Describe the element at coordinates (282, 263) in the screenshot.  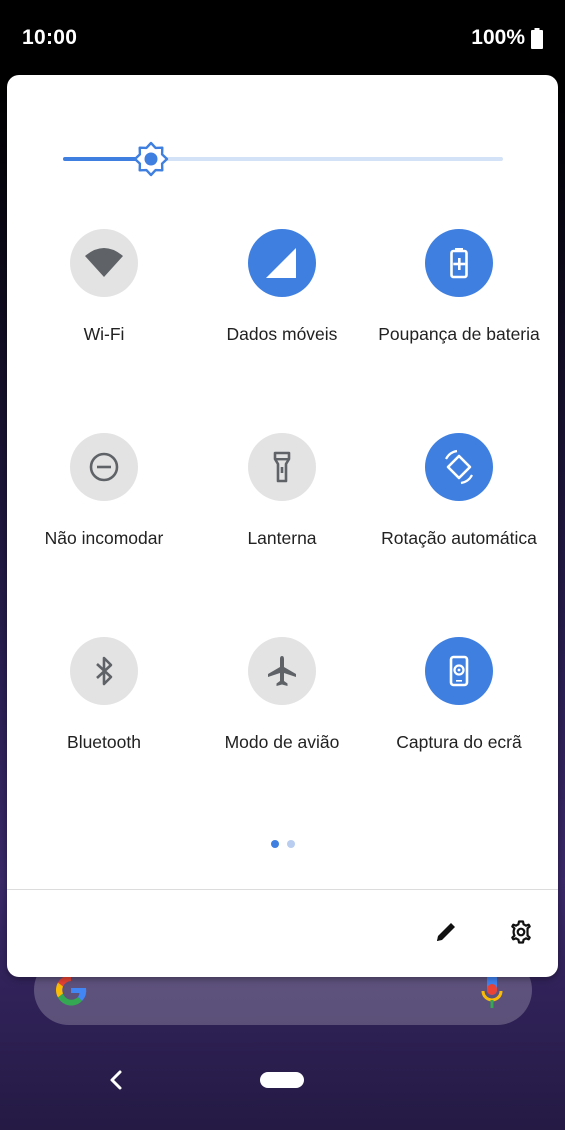
I see `mobile-data-icon` at that location.